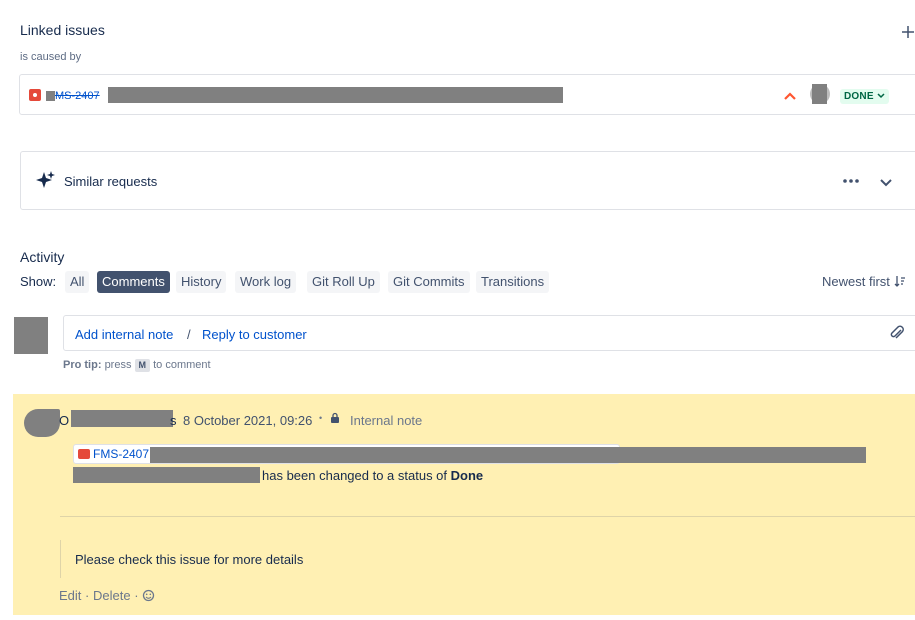 The image size is (915, 620). I want to click on redacted-block, so click(50, 96).